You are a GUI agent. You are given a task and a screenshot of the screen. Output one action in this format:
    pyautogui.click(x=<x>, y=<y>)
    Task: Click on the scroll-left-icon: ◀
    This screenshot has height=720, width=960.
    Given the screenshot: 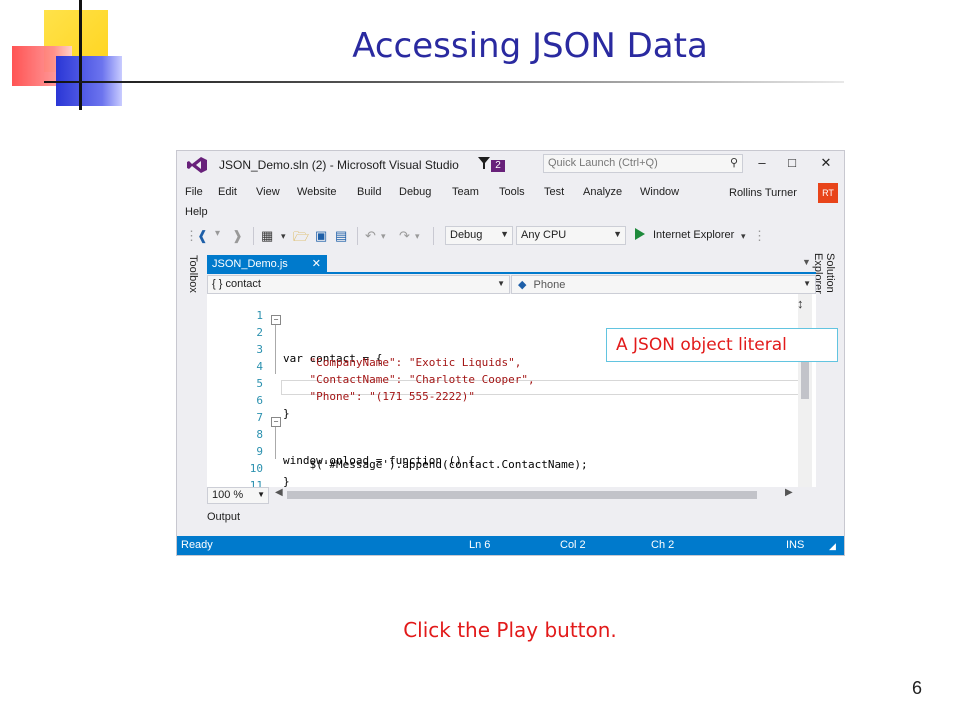 What is the action you would take?
    pyautogui.click(x=279, y=492)
    